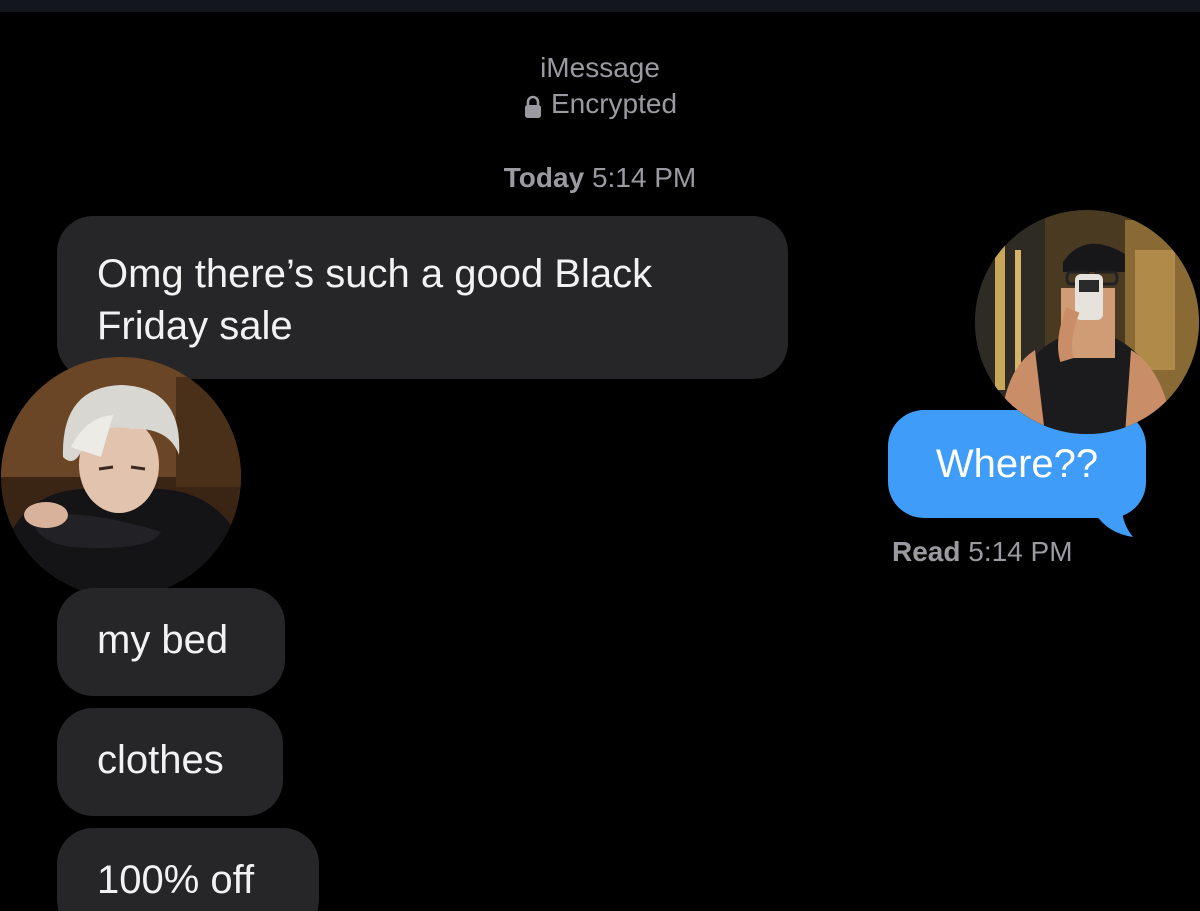  I want to click on status-bar-strip, so click(600, 6).